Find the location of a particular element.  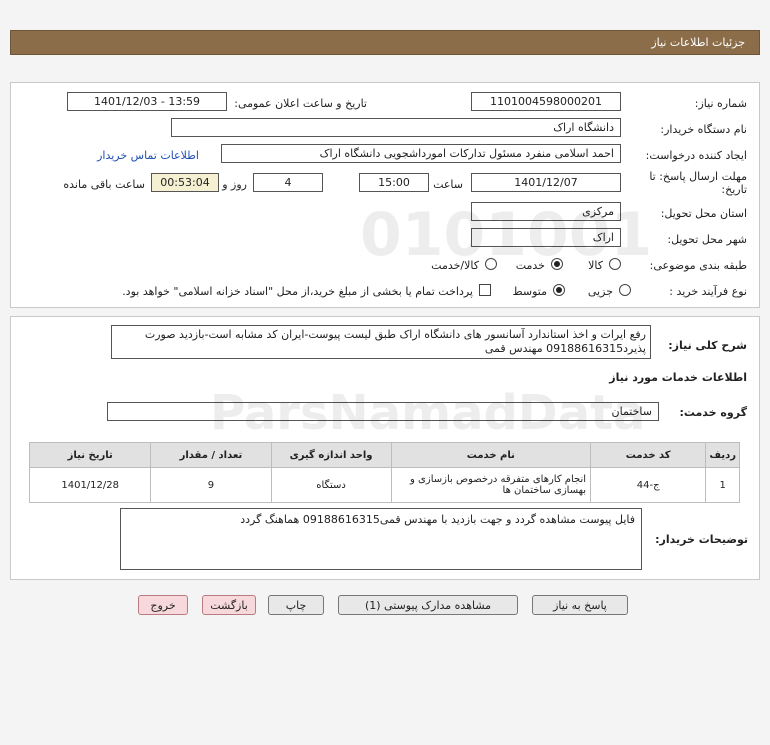

buyer-notes-label: توضیحات خریدار: is located at coordinates (701, 539).